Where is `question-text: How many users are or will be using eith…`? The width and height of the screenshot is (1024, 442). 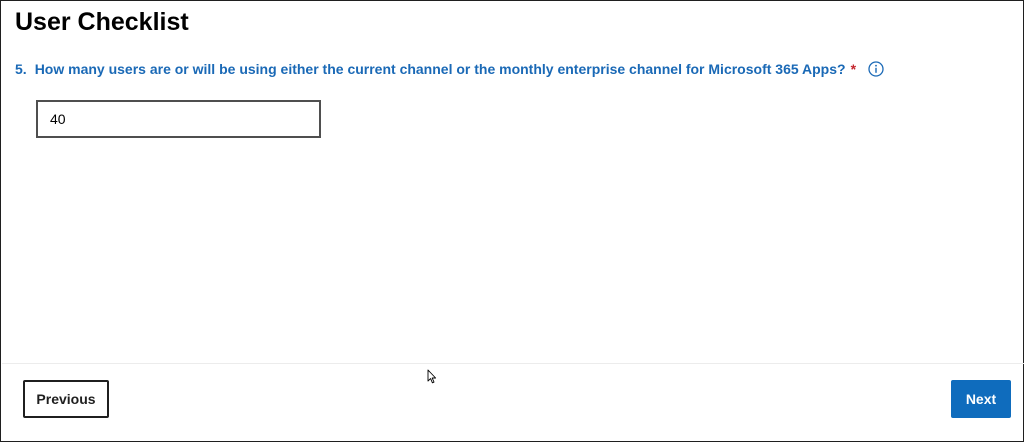
question-text: How many users are or will be using eith… is located at coordinates (440, 69).